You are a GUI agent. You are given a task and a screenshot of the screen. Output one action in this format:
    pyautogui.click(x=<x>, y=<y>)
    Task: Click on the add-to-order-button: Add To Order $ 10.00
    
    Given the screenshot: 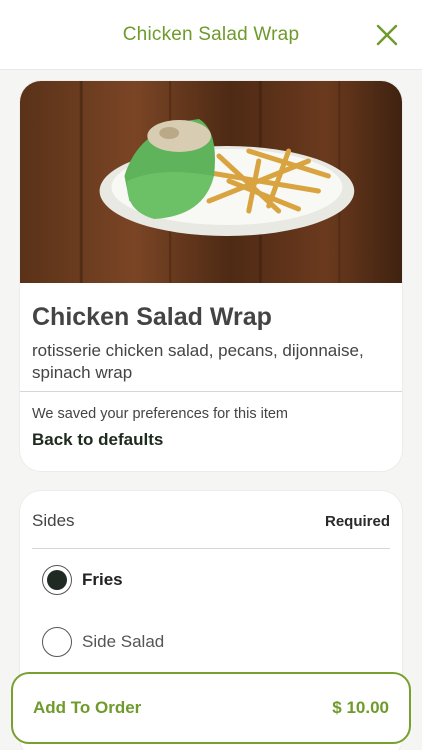 What is the action you would take?
    pyautogui.click(x=211, y=708)
    